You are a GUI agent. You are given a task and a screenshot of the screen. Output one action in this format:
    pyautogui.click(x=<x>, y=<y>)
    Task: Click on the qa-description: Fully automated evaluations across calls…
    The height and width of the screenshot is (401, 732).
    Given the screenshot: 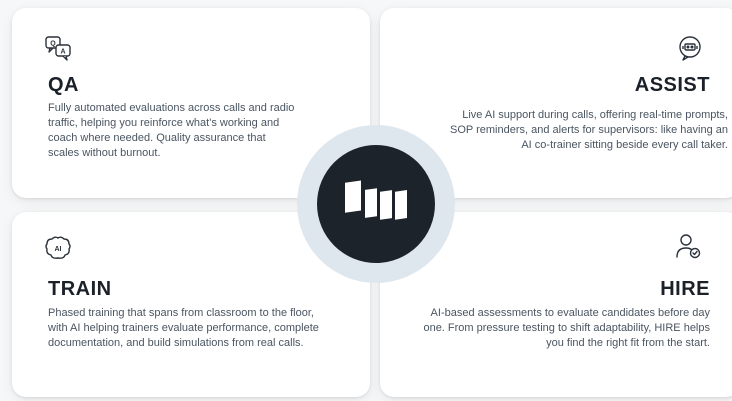 What is the action you would take?
    pyautogui.click(x=171, y=130)
    